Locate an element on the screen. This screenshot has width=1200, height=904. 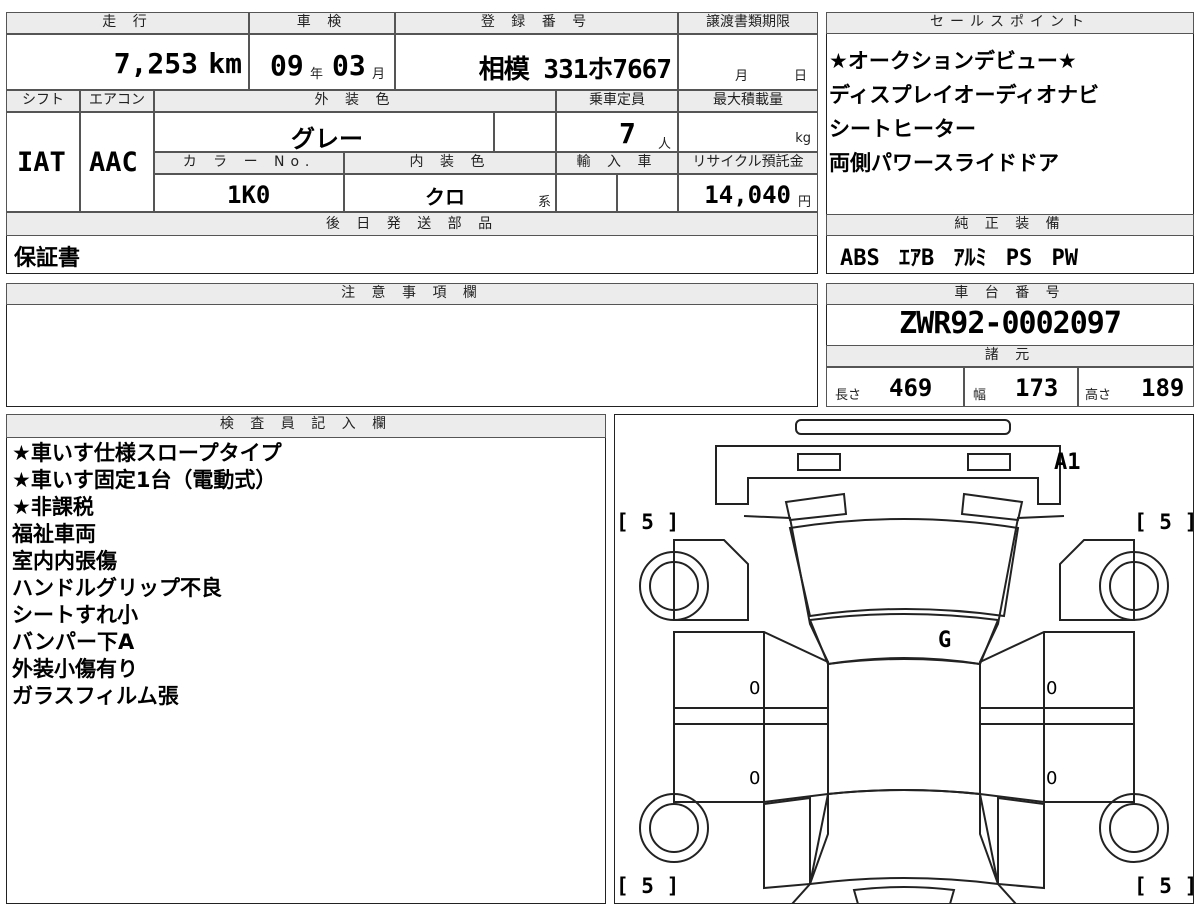
inspection-month: 03 is located at coordinates (349, 65).